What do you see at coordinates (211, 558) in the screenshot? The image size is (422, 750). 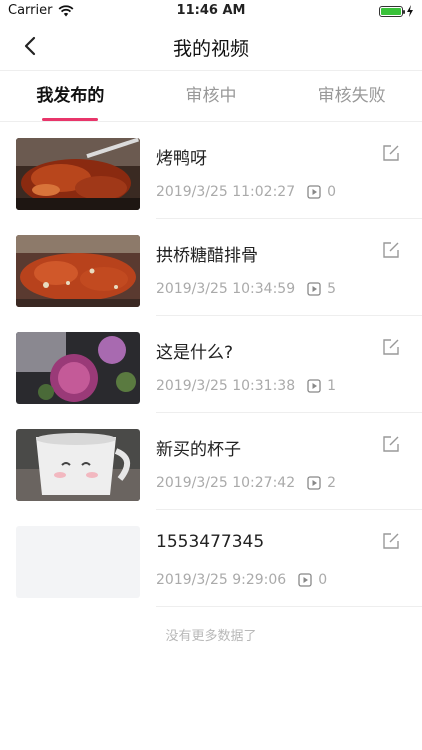 I see `video-item: 1553477345 2019/3/25 9:29:06 0` at bounding box center [211, 558].